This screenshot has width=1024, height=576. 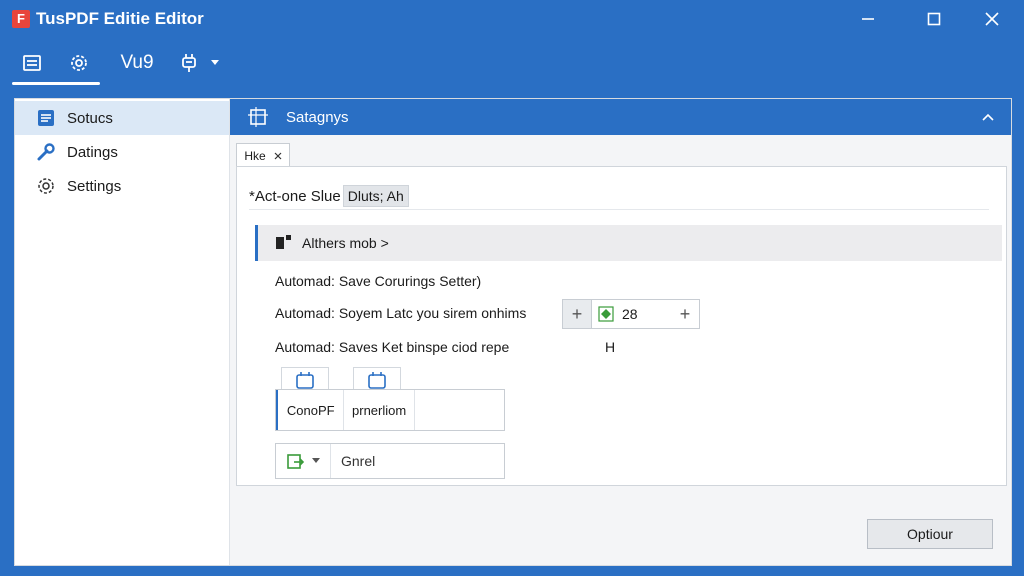 I want to click on sidebar-item-datings: Datings, so click(x=122, y=152).